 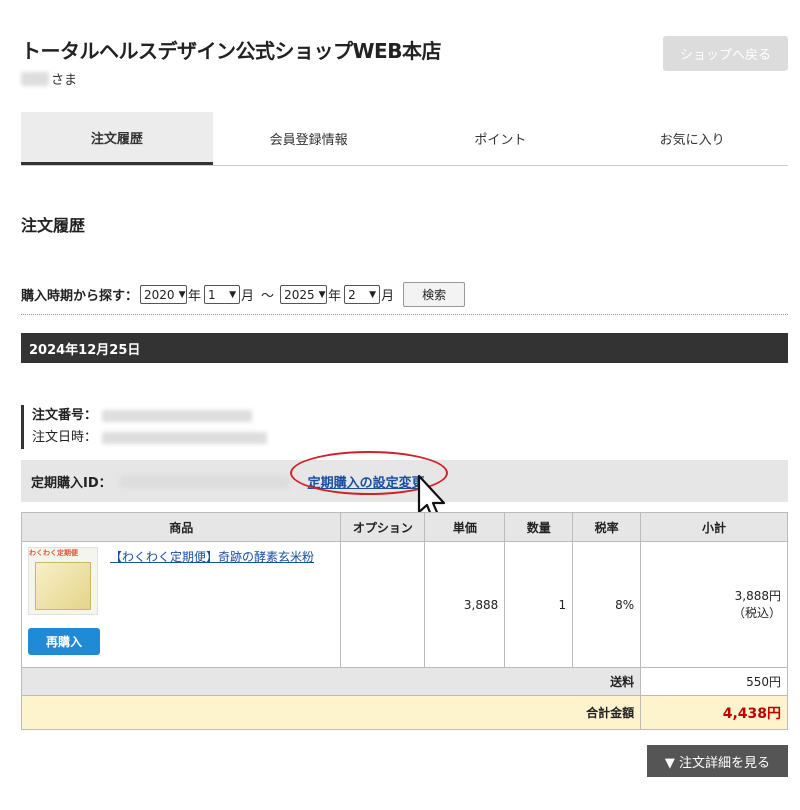 I want to click on range-tilde: ～, so click(x=268, y=296).